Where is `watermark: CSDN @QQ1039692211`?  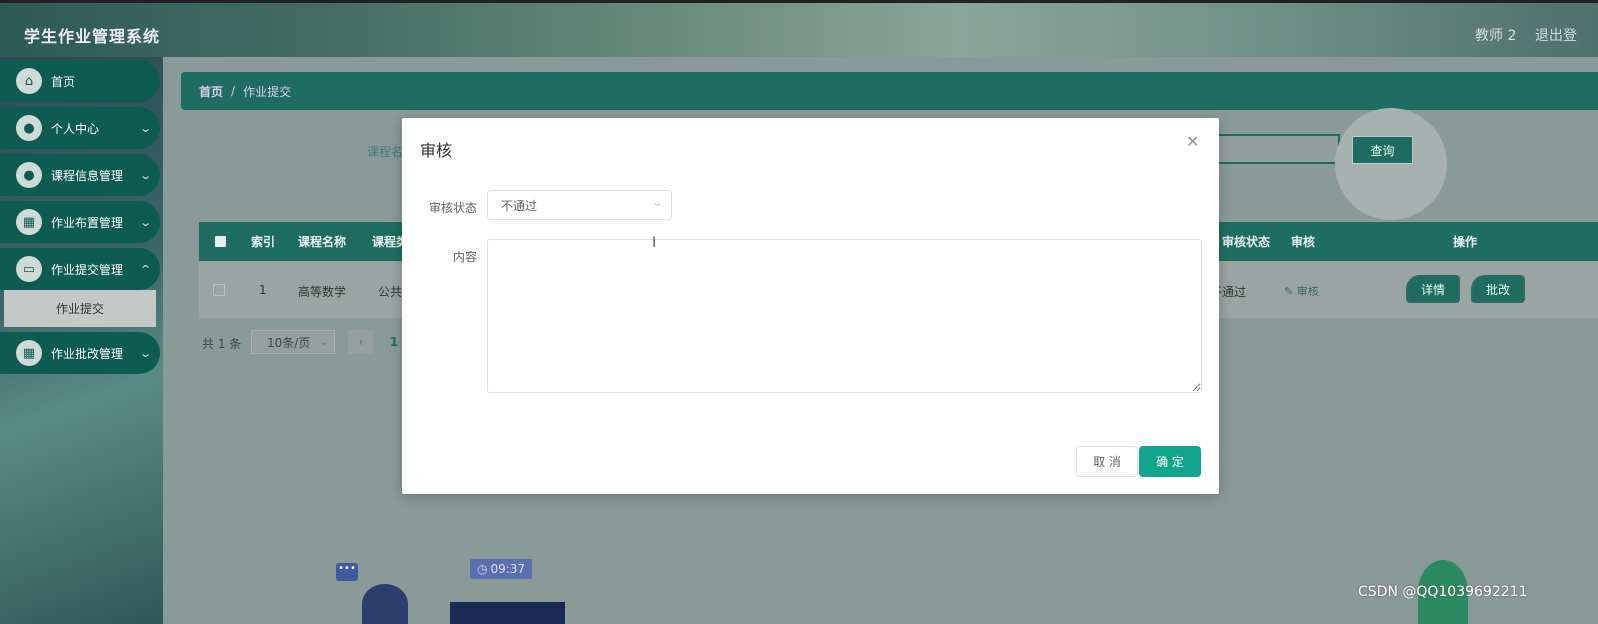 watermark: CSDN @QQ1039692211 is located at coordinates (1443, 592).